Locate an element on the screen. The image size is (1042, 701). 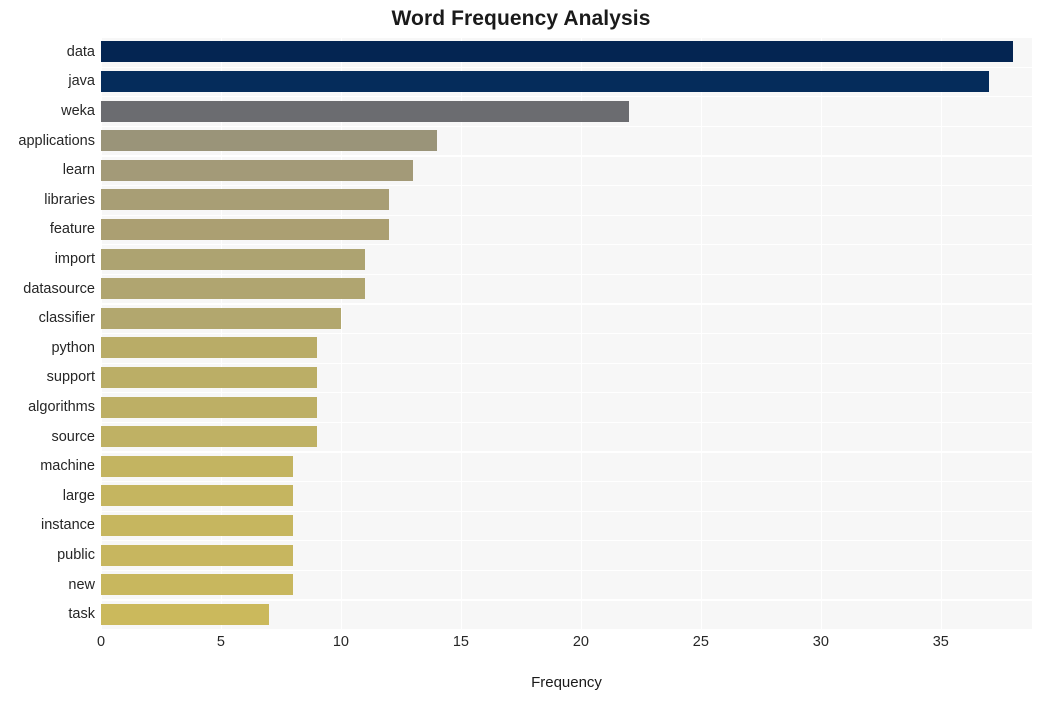
y-tick-label: instance is located at coordinates (67, 525).